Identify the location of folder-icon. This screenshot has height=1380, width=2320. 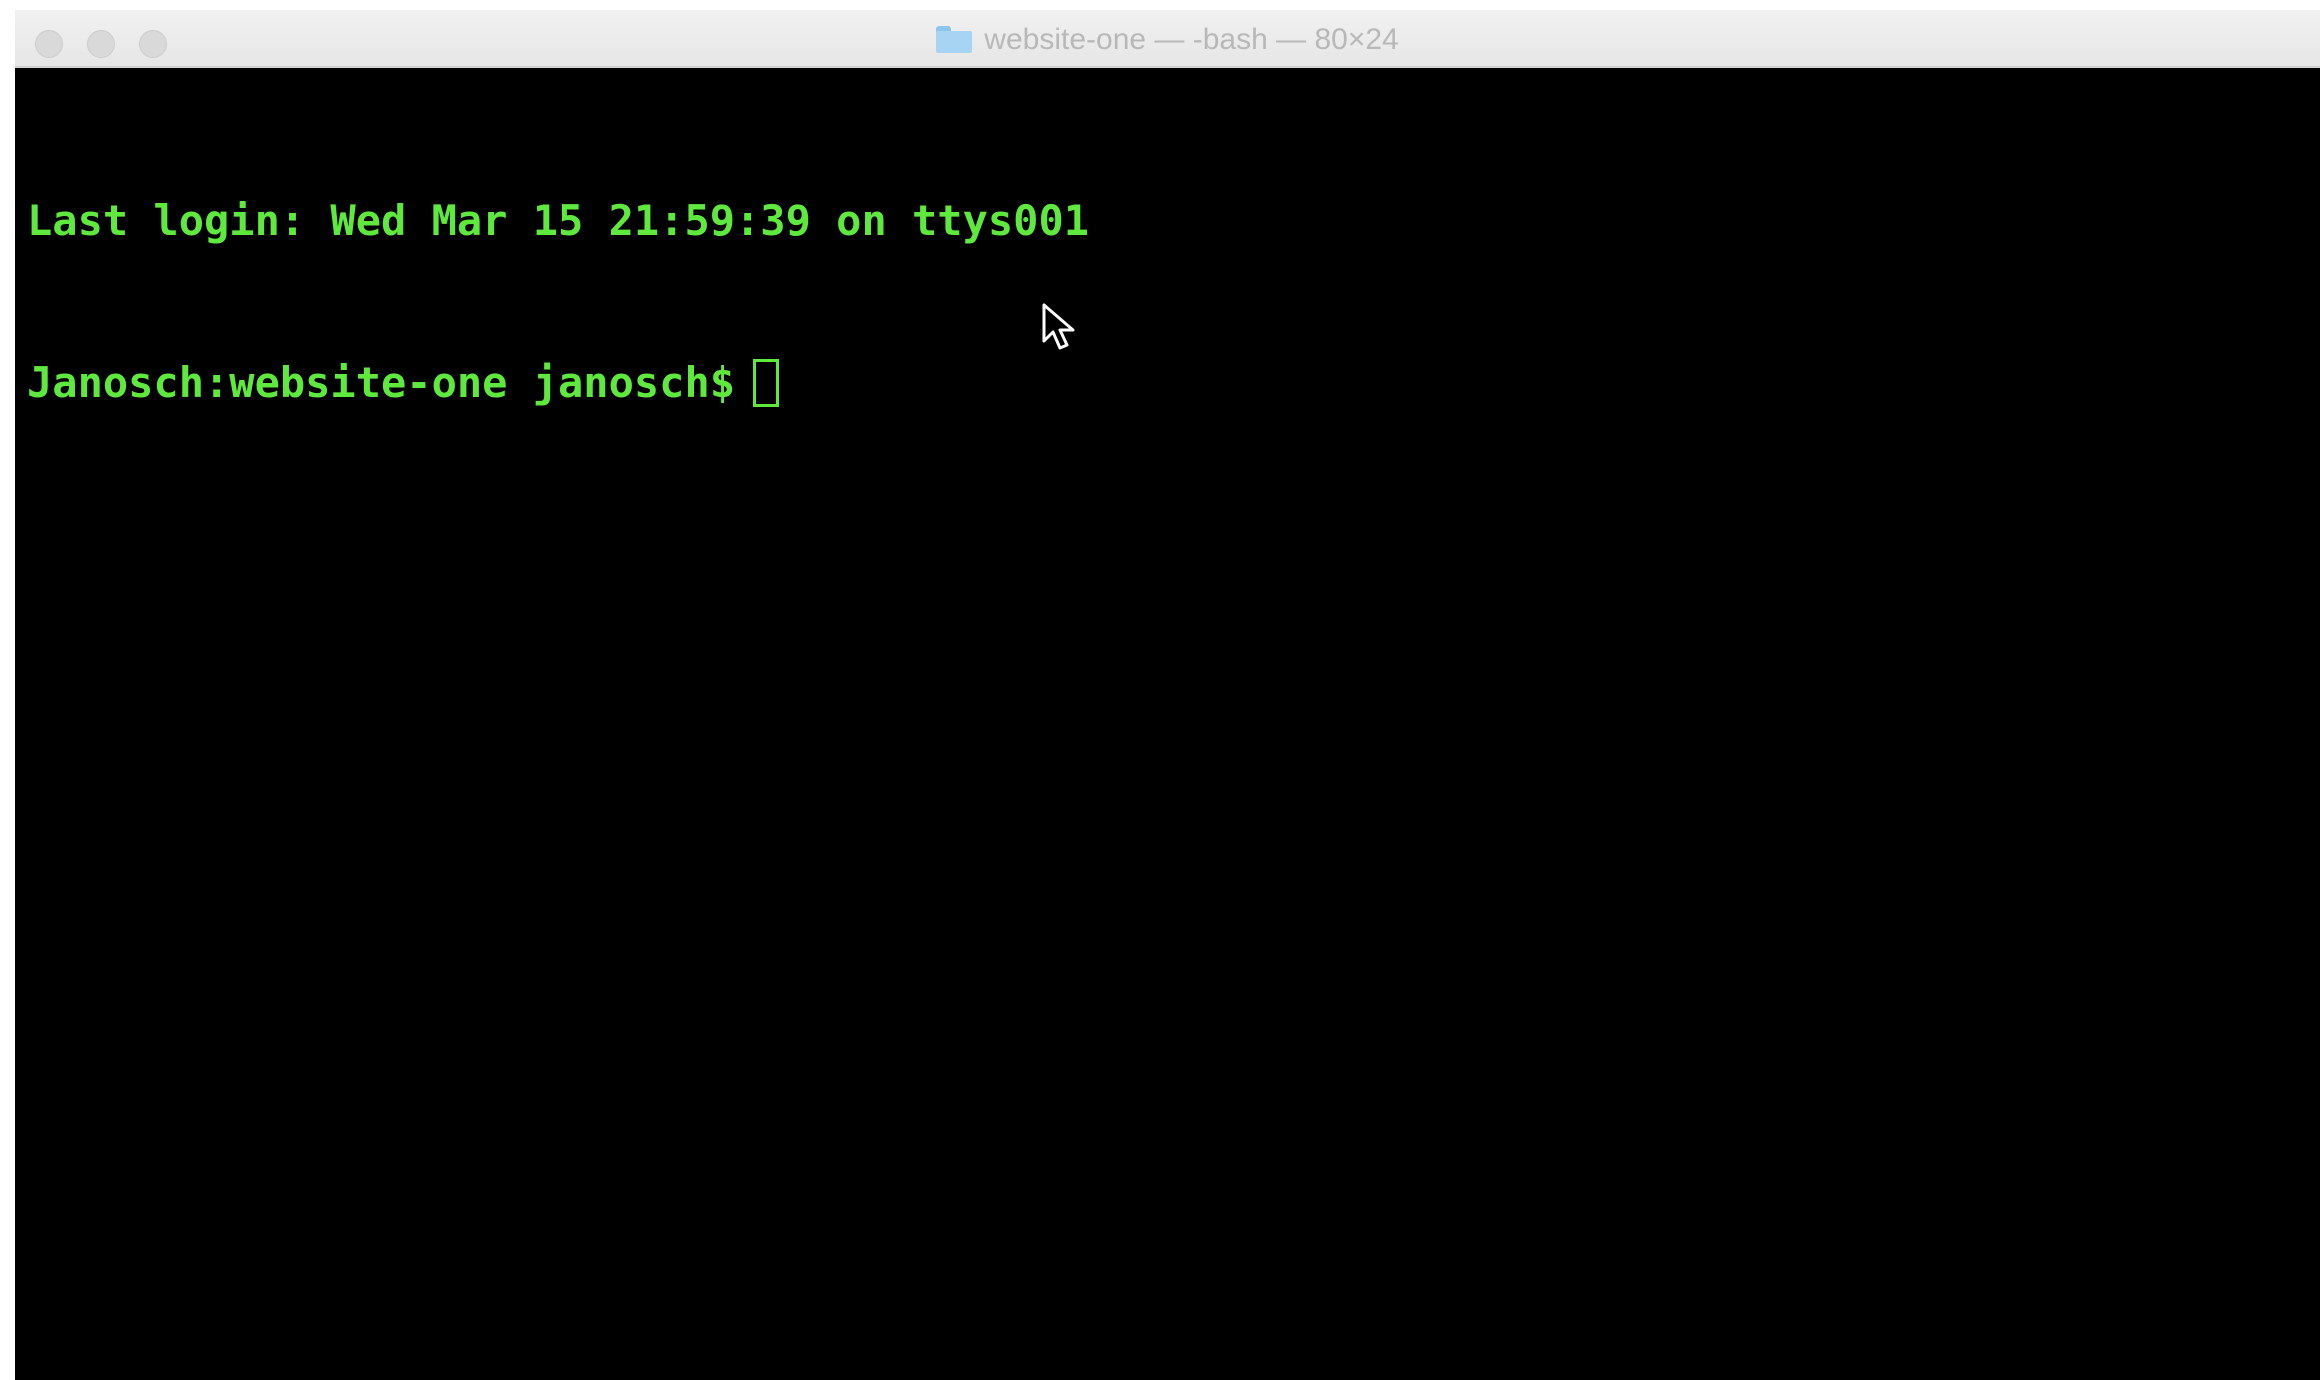
(954, 39).